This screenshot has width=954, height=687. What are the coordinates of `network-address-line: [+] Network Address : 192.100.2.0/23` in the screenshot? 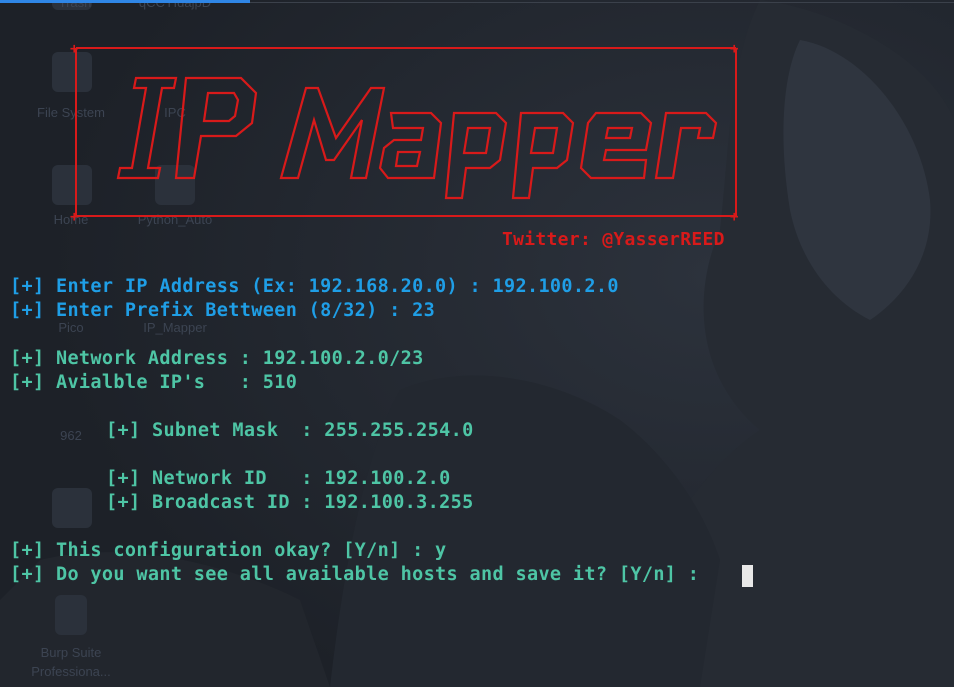 It's located at (217, 358).